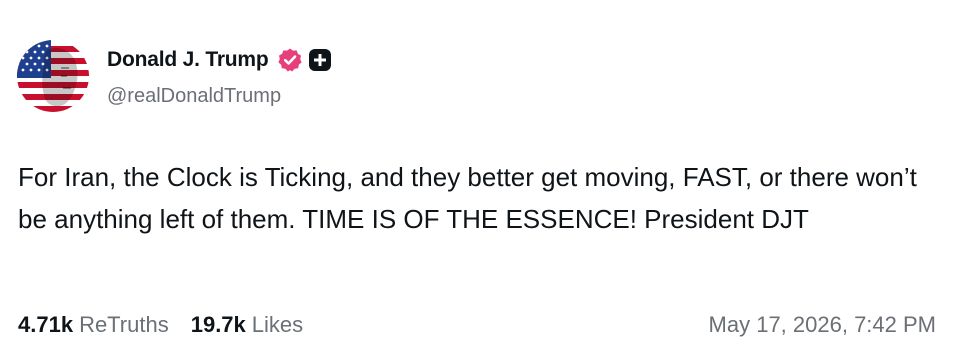  What do you see at coordinates (46, 324) in the screenshot?
I see `retruths-count: 4.71k` at bounding box center [46, 324].